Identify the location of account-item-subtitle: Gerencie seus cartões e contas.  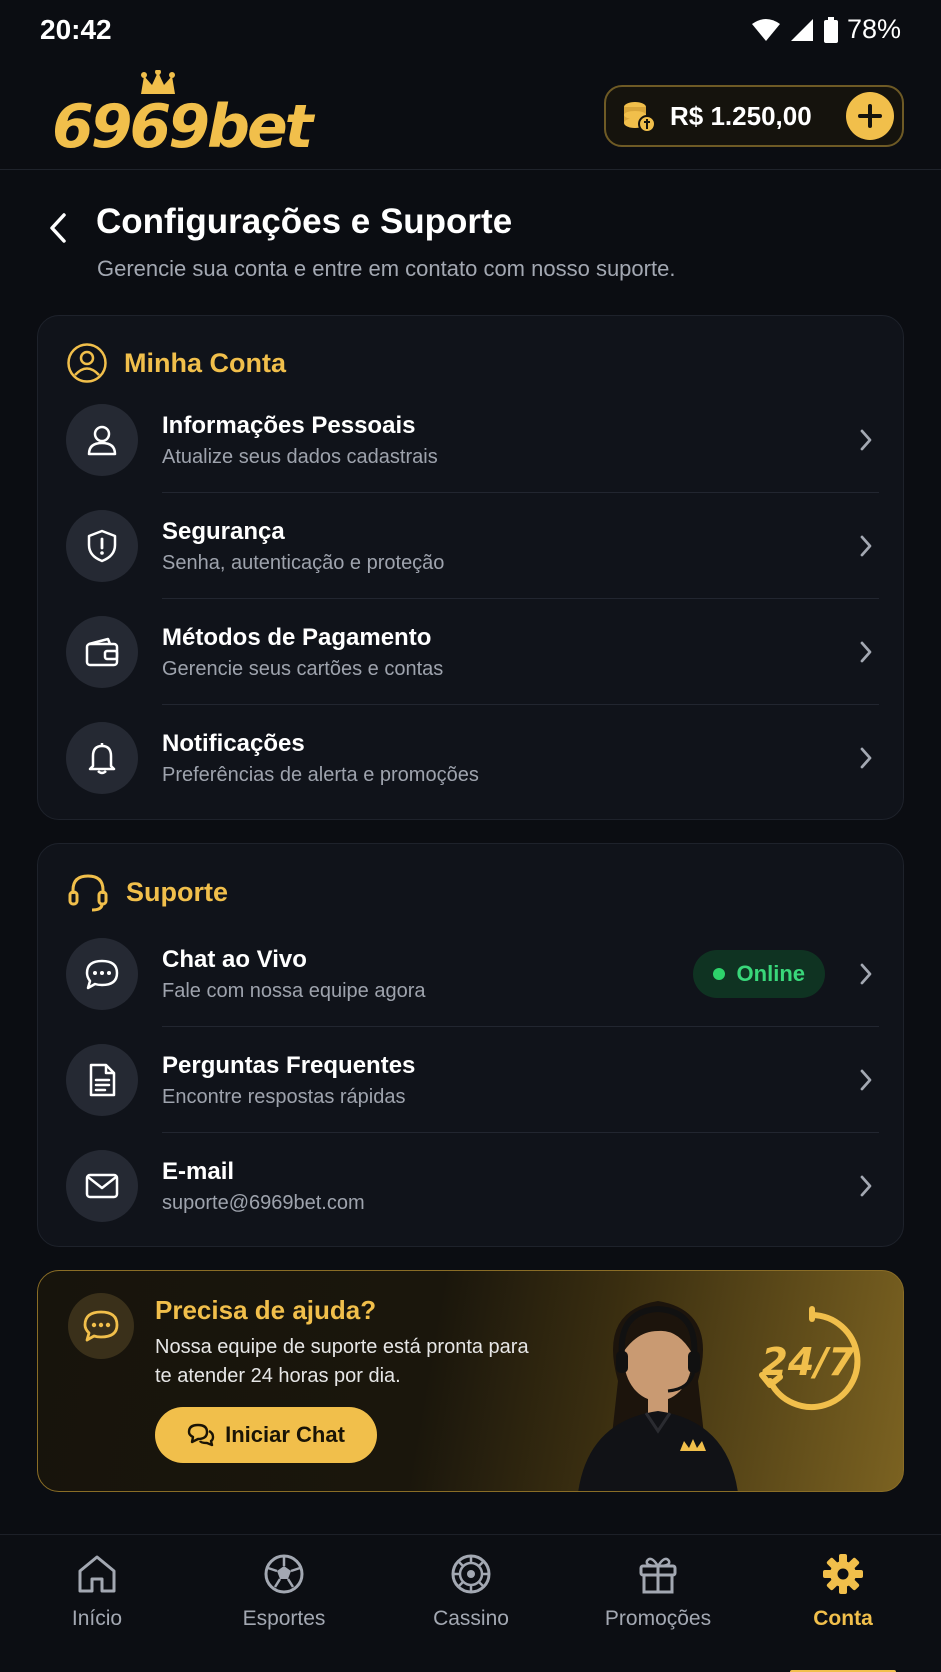
(303, 668).